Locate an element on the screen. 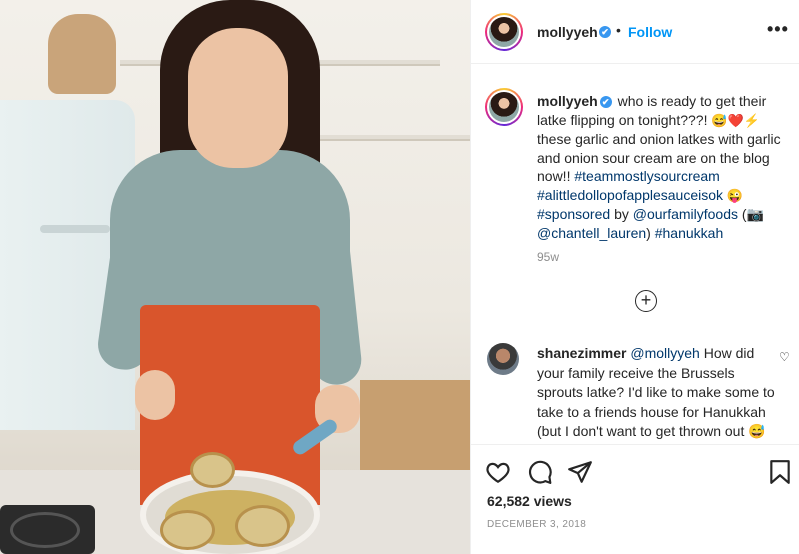 Image resolution: width=799 pixels, height=554 pixels. caption-text: (📷 is located at coordinates (752, 214).